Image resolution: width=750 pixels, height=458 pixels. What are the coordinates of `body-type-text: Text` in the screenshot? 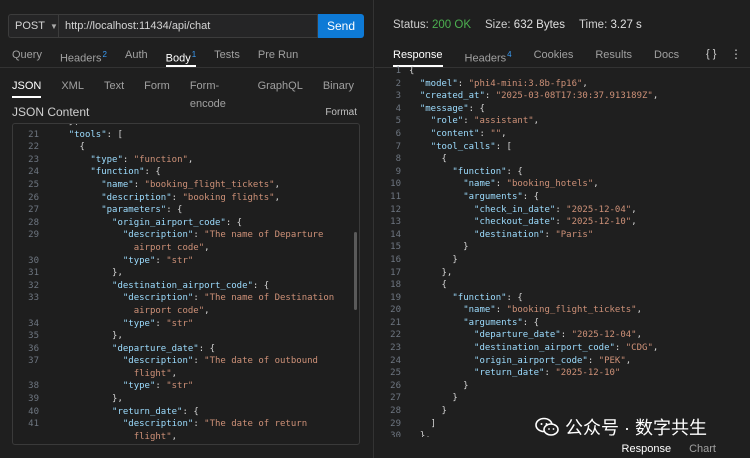 It's located at (114, 86).